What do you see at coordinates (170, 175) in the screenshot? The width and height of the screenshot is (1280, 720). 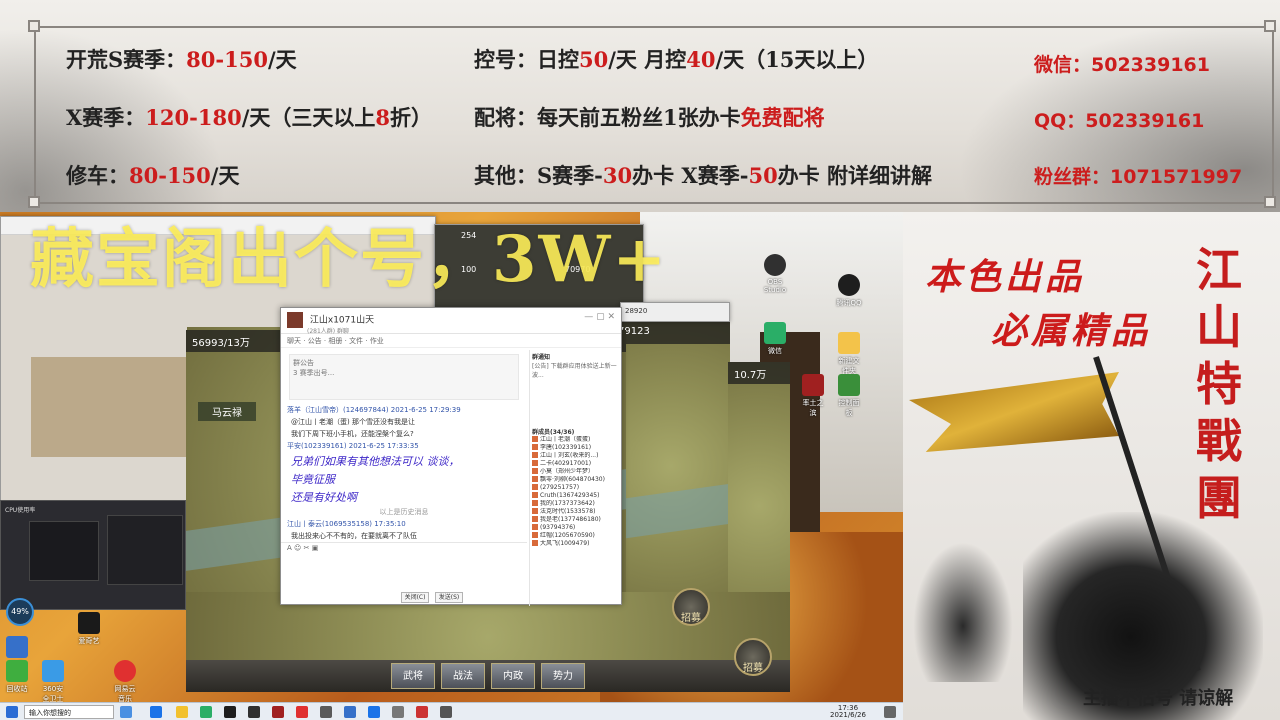 I see `price: 80-150` at bounding box center [170, 175].